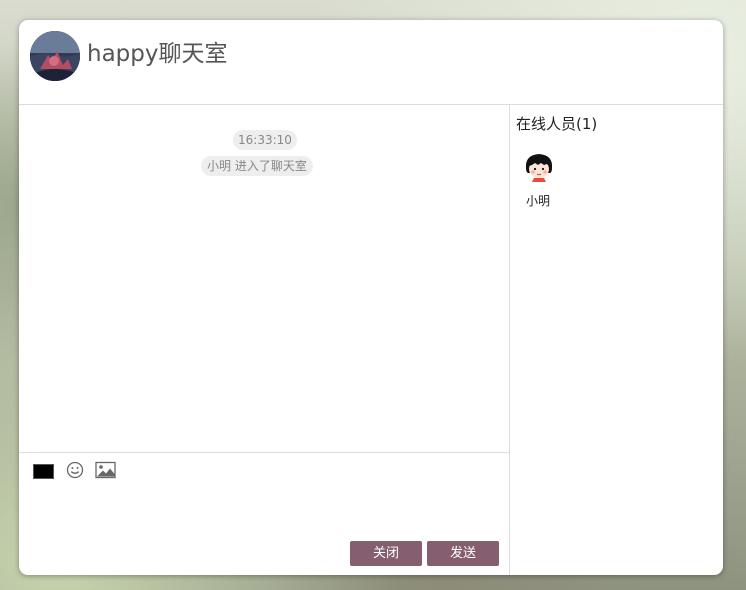  I want to click on system-notice: 小明 进入了聊天室, so click(257, 166).